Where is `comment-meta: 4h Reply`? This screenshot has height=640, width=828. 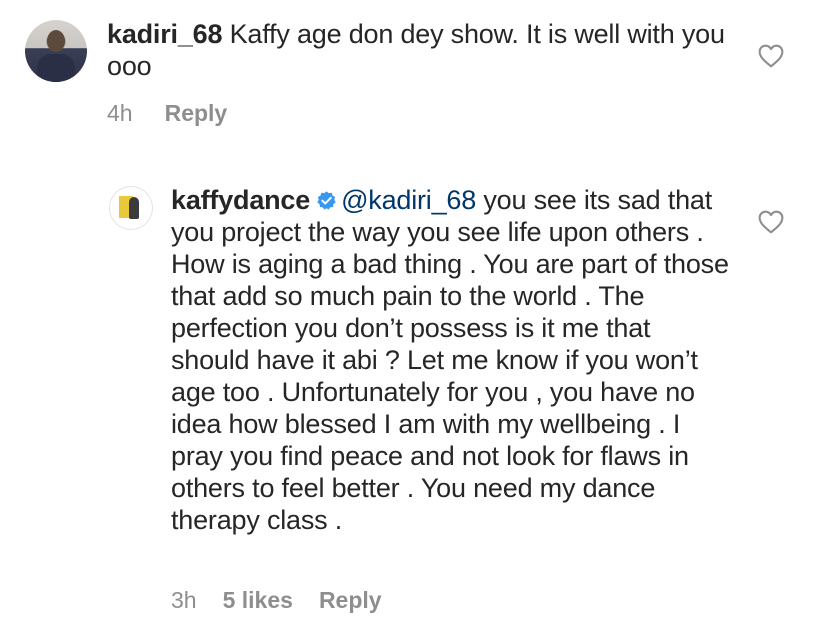
comment-meta: 4h Reply is located at coordinates (167, 113).